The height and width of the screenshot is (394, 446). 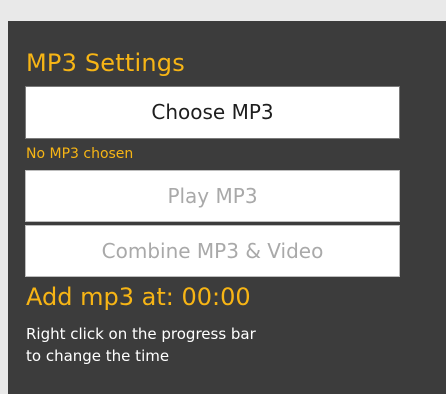 What do you see at coordinates (212, 112) in the screenshot?
I see `choose-mp3-button: Choose MP3` at bounding box center [212, 112].